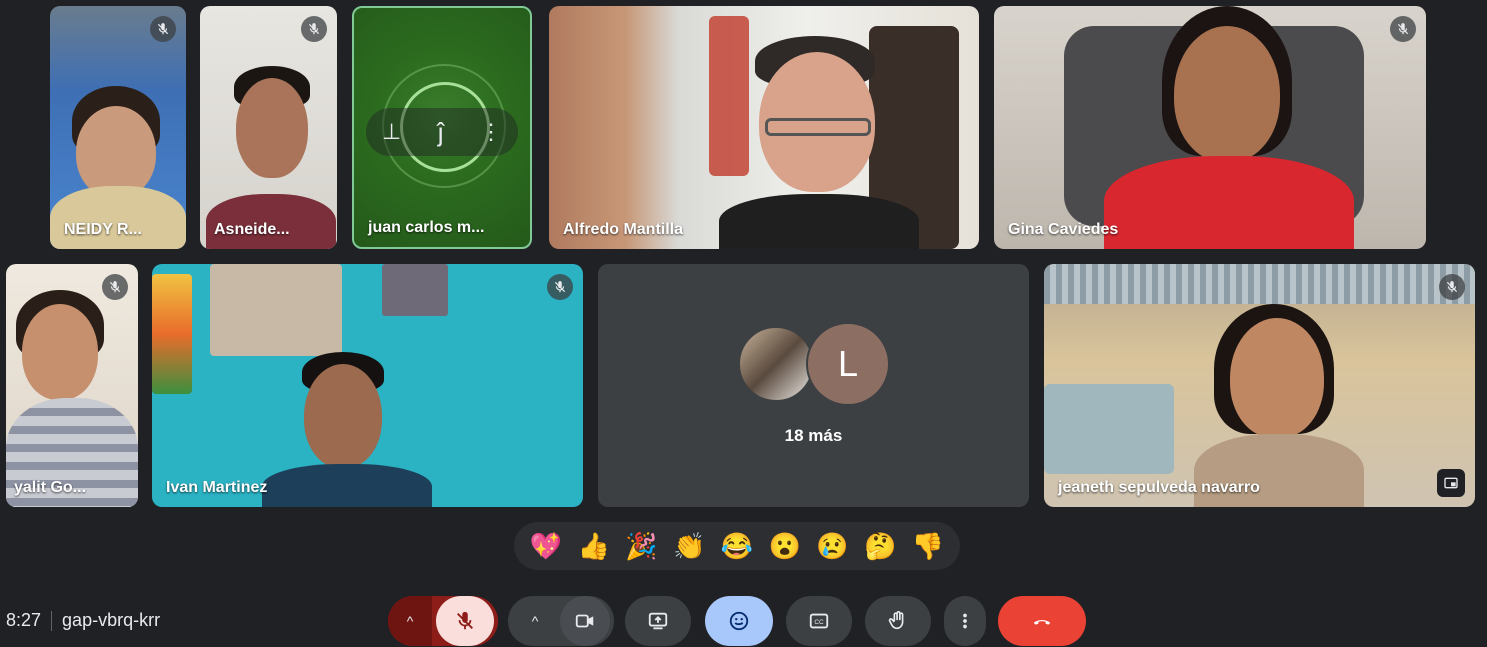 The height and width of the screenshot is (647, 1487). I want to click on leave-call-icon, so click(1042, 622).